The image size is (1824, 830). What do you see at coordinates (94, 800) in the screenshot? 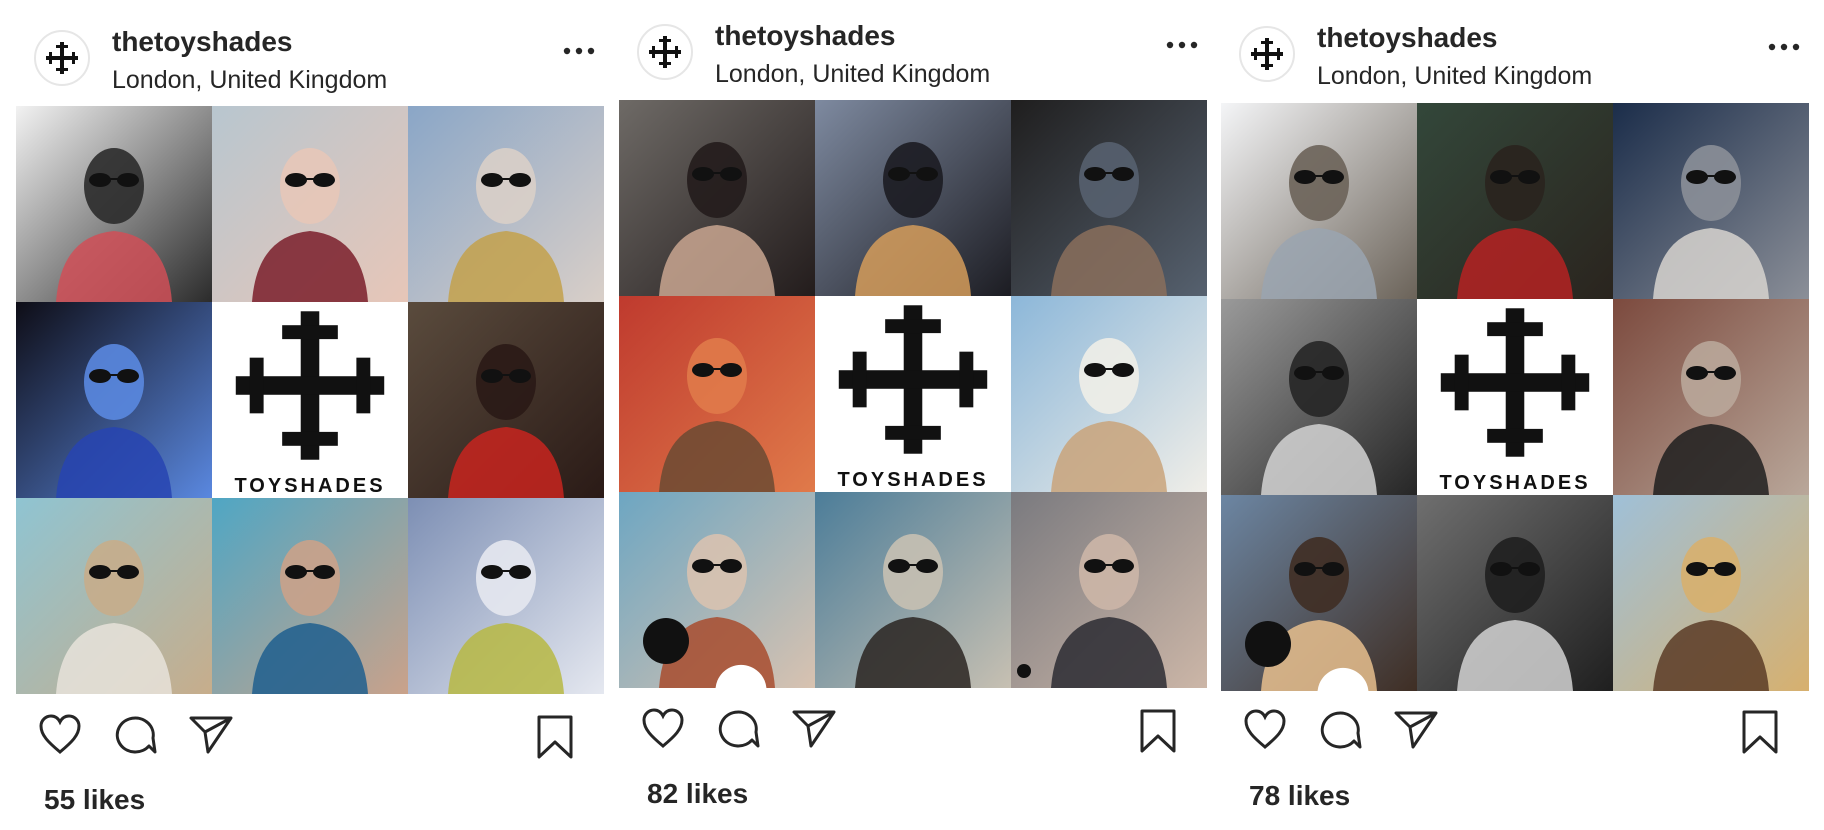
I see `likes-count: 55 likes` at bounding box center [94, 800].